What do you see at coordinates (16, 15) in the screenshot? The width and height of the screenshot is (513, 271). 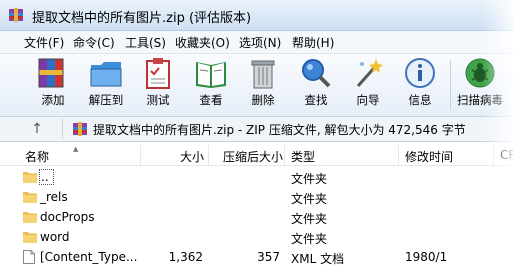 I see `winrar-app-icon` at bounding box center [16, 15].